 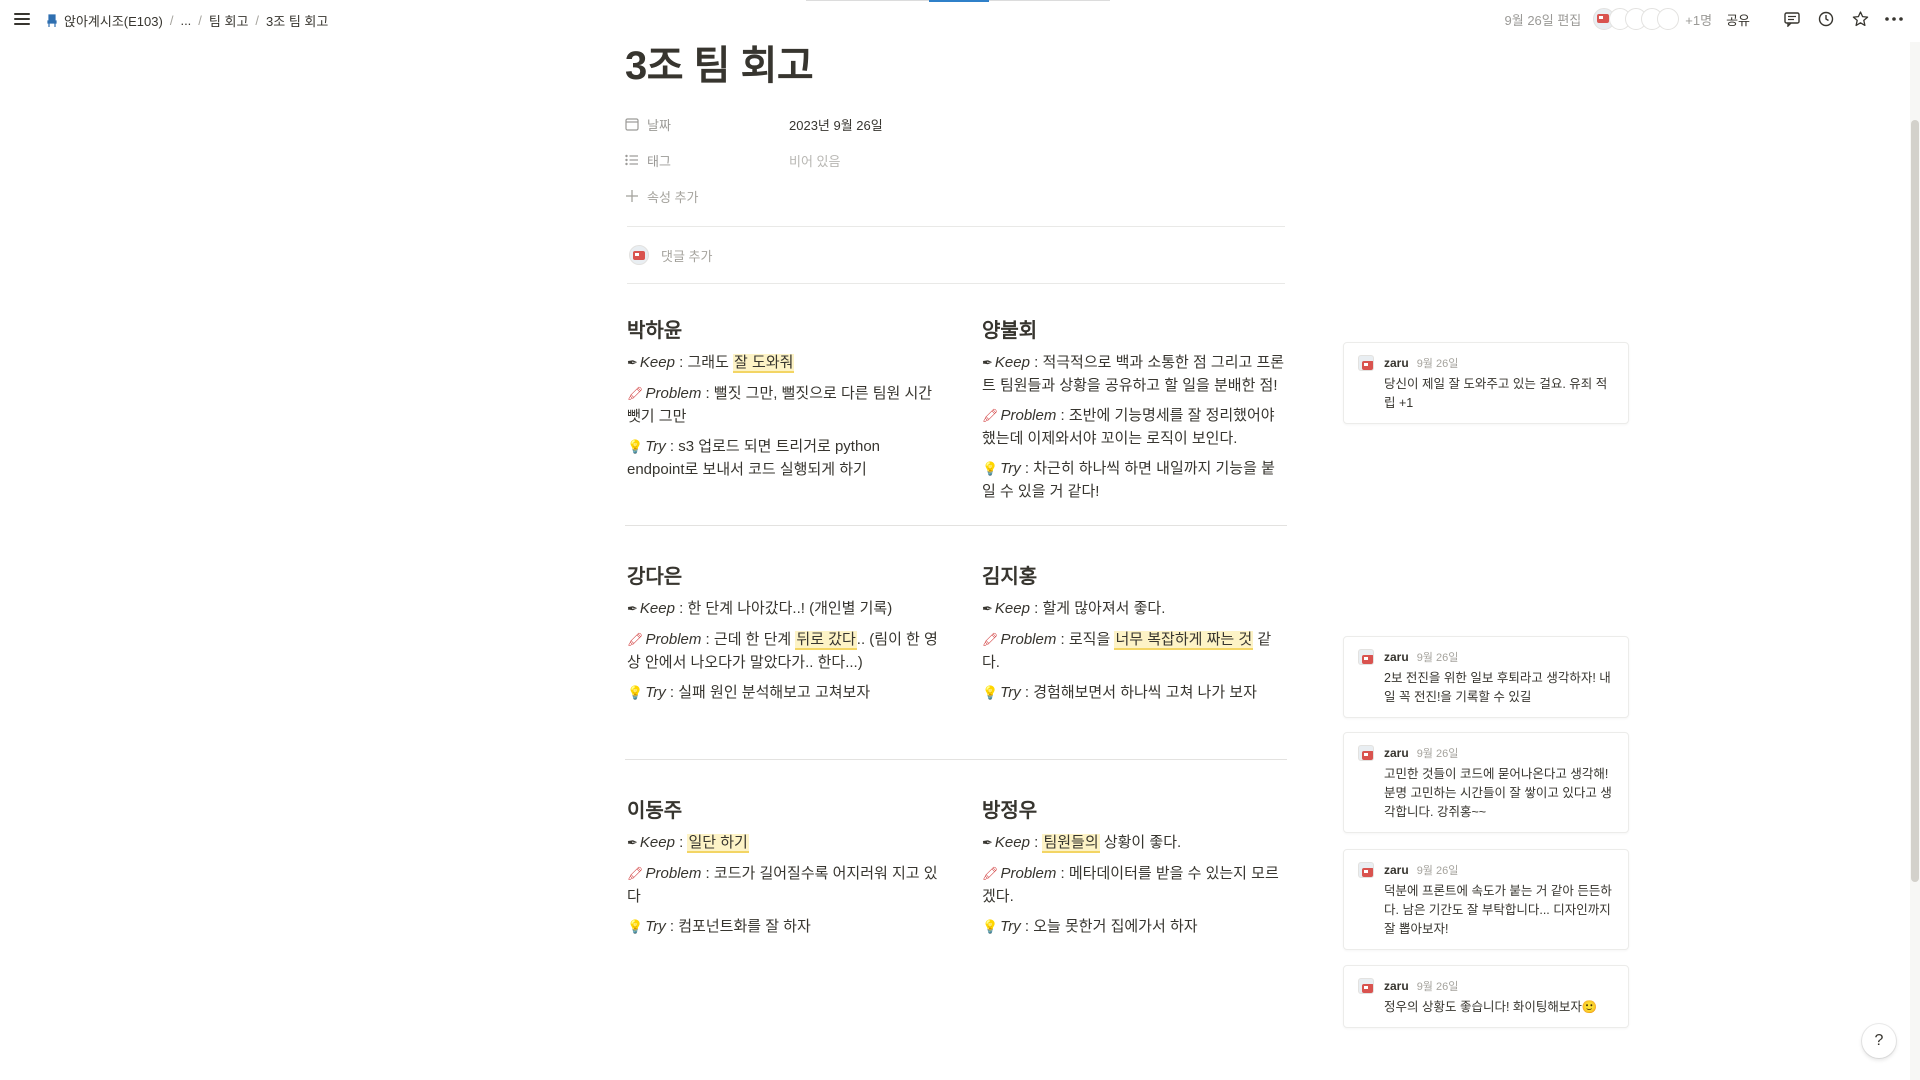 I want to click on highlighted-text: 너무 복잡하게 짜는 것, so click(x=1184, y=640).